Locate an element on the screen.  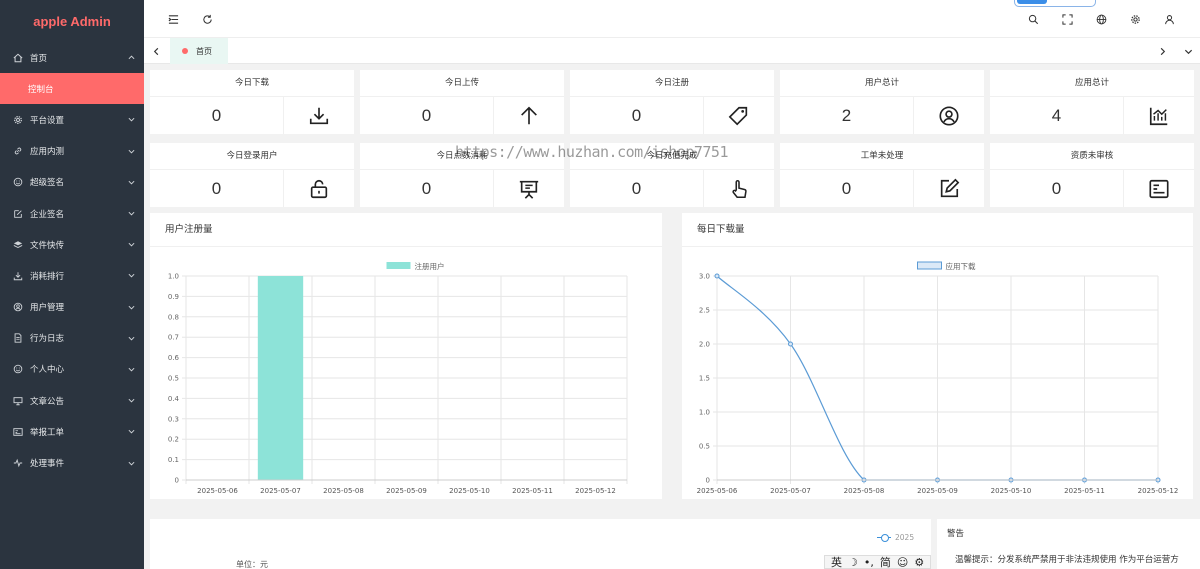
layers-icon is located at coordinates (18, 245).